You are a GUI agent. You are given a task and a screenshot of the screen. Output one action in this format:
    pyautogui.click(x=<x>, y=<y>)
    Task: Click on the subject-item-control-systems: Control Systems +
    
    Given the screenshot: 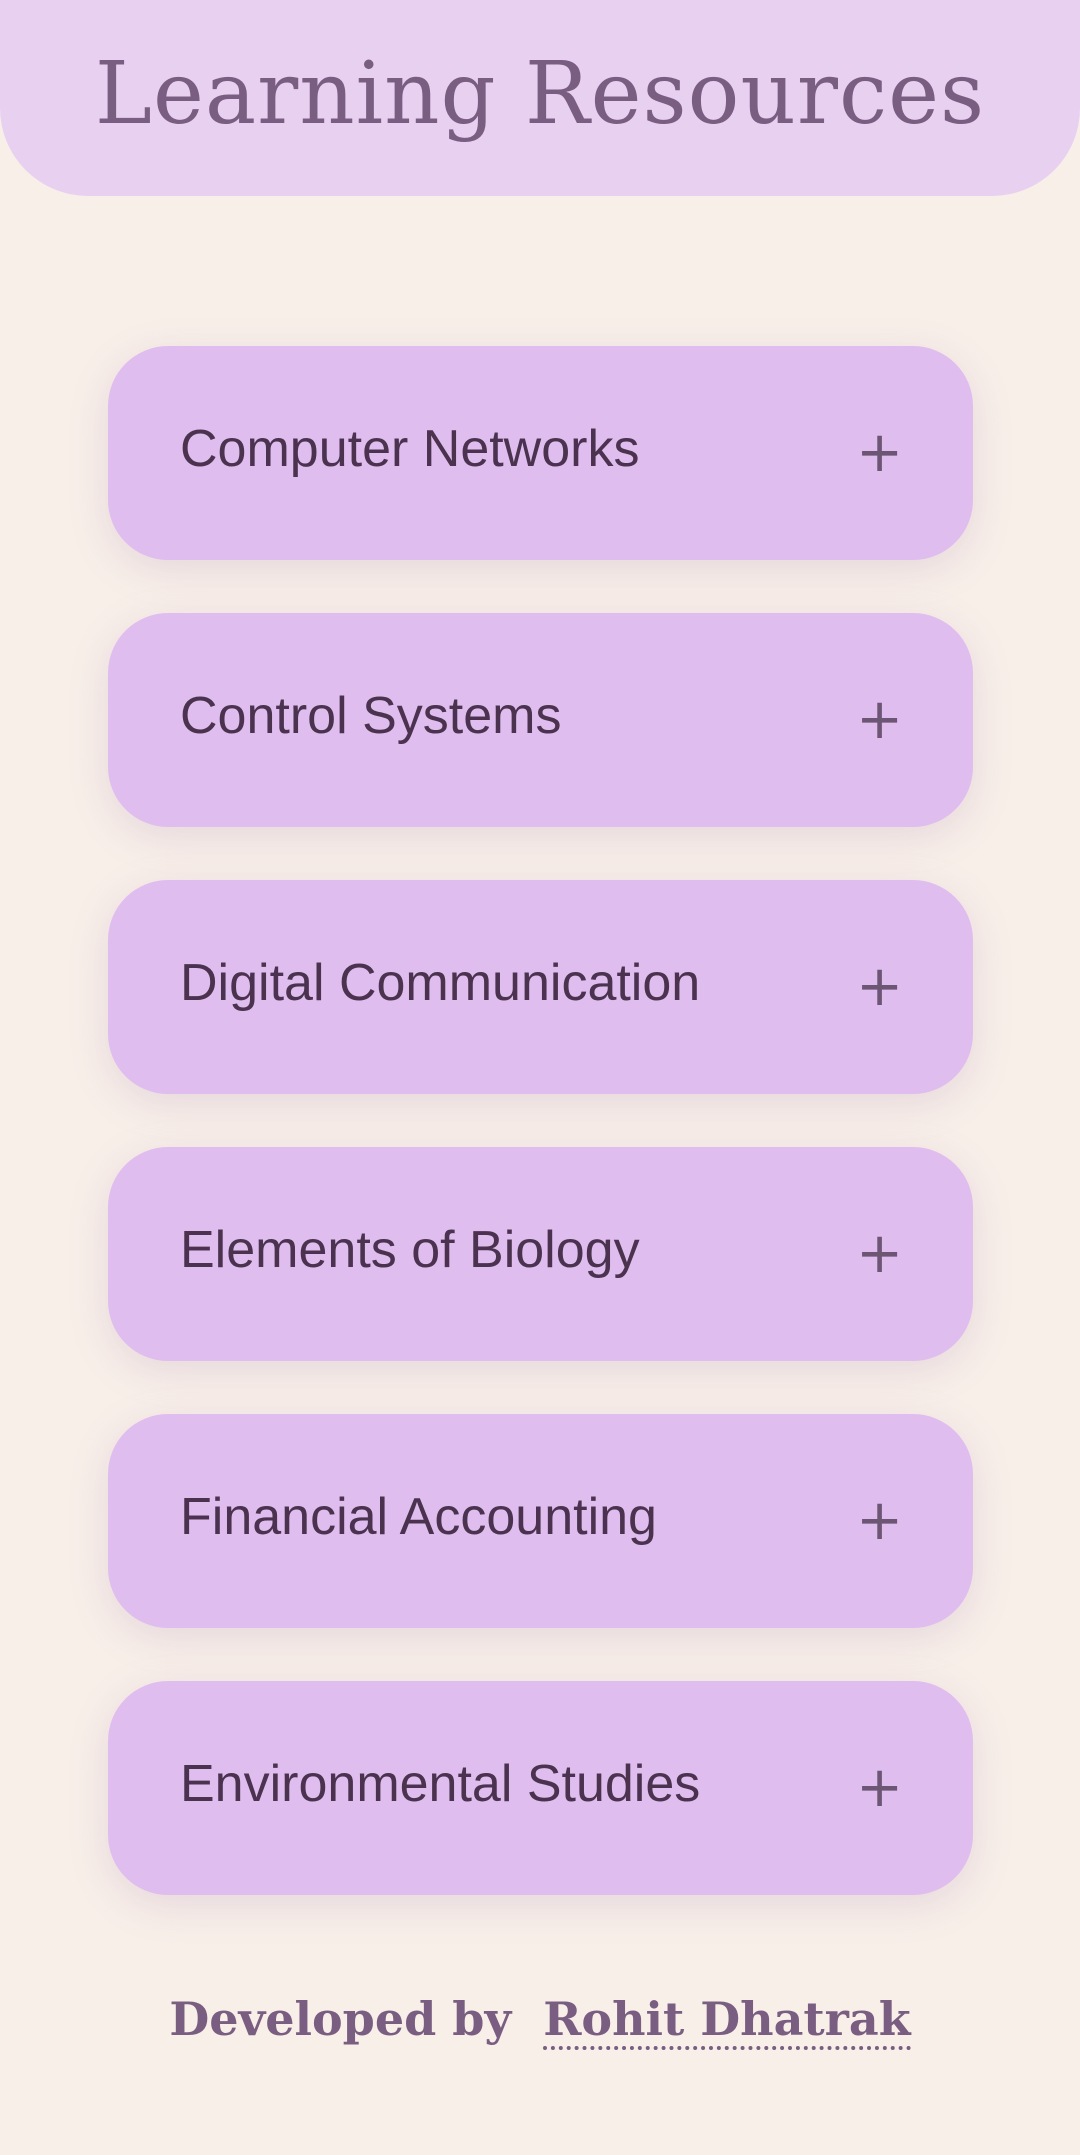 What is the action you would take?
    pyautogui.click(x=540, y=720)
    